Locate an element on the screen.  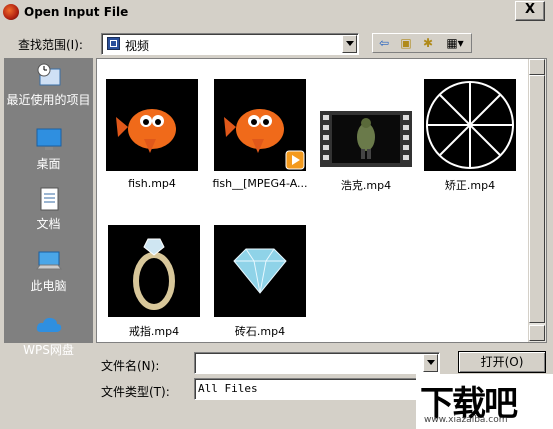
file-item: fish.mp4 is located at coordinates (152, 134).